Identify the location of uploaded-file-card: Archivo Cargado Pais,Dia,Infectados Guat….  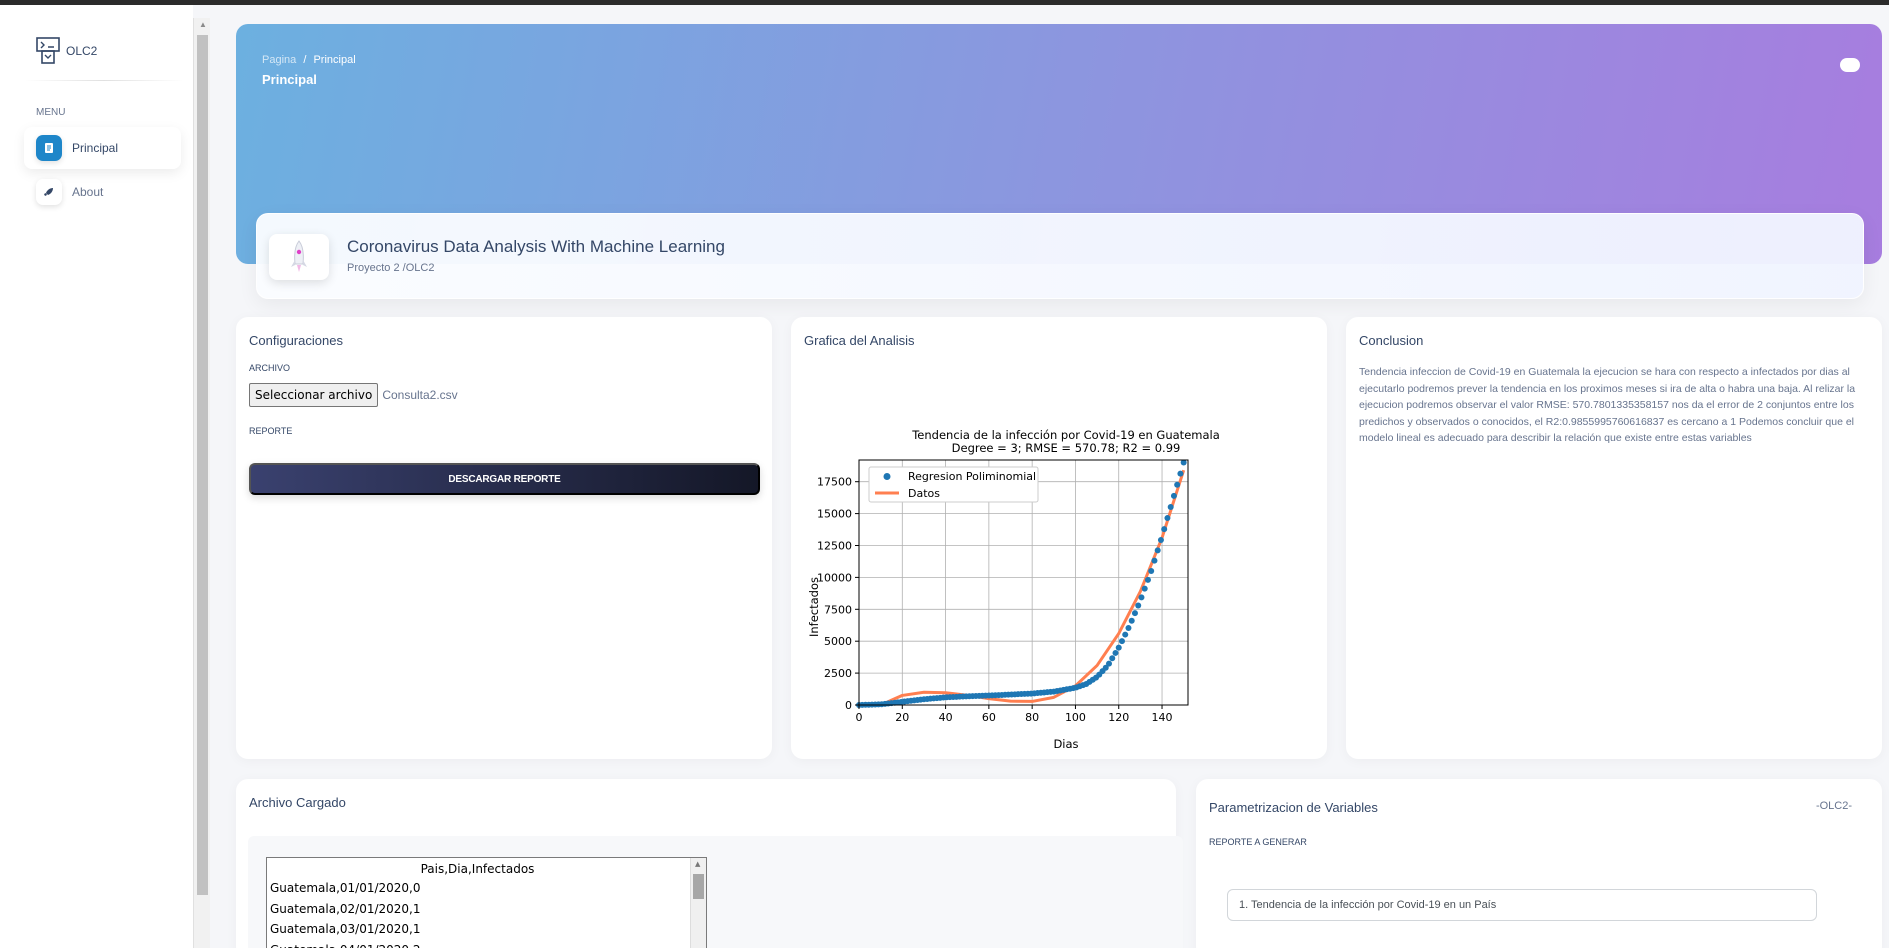
(709, 863).